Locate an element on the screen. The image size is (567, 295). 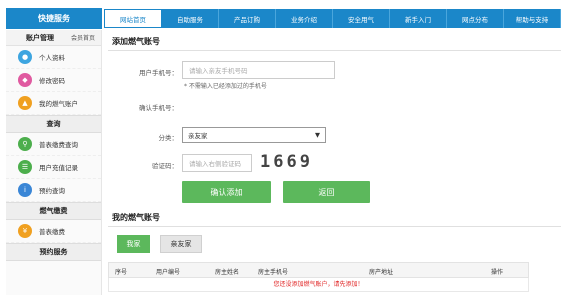
column-header: 房主姓名 is located at coordinates (227, 272).